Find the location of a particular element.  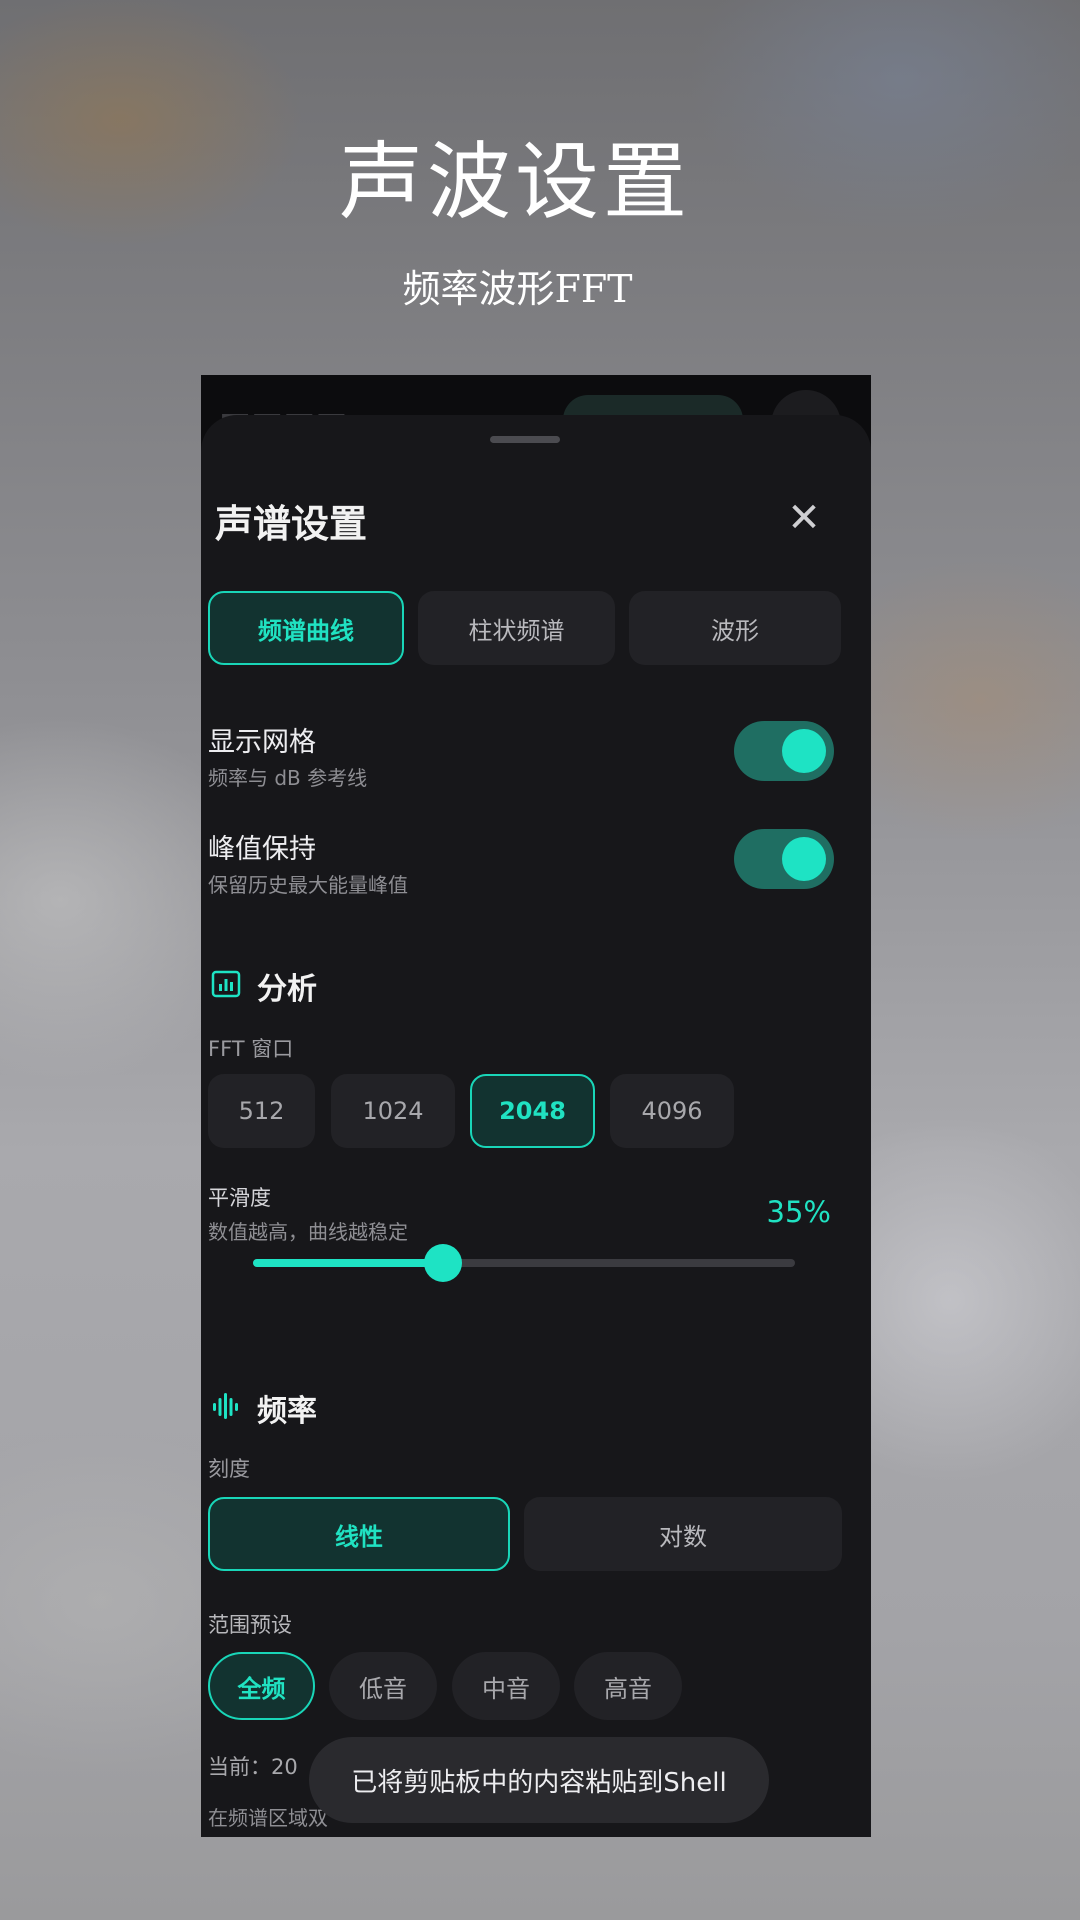

peak-hold-description: 保留历史最大能量峰值 is located at coordinates (308, 885).